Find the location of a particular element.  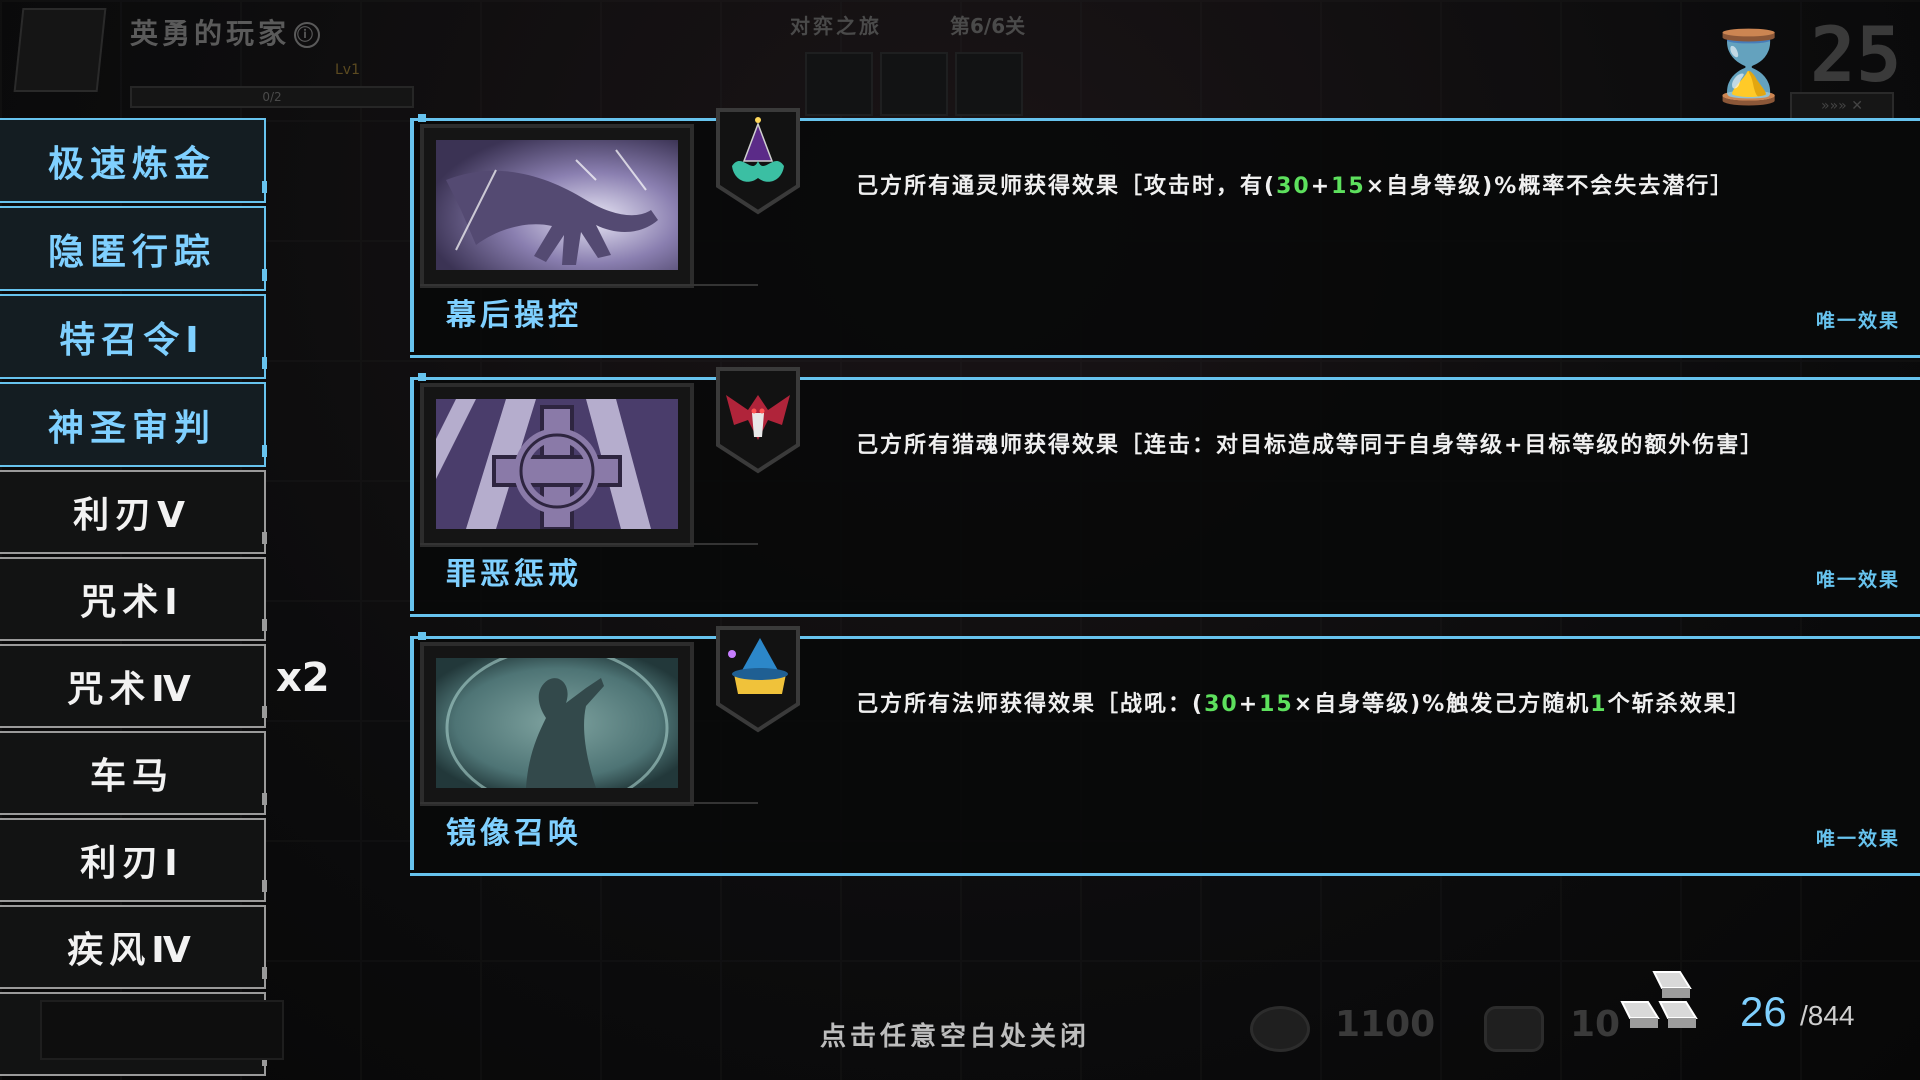

effect-list-item: 咒术Ⅰ is located at coordinates (133, 599).